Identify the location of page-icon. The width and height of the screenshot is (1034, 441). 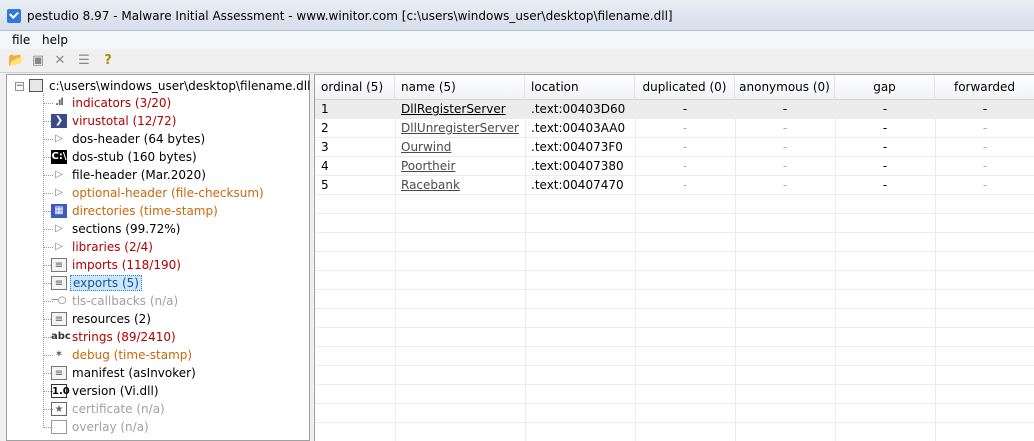
(59, 427).